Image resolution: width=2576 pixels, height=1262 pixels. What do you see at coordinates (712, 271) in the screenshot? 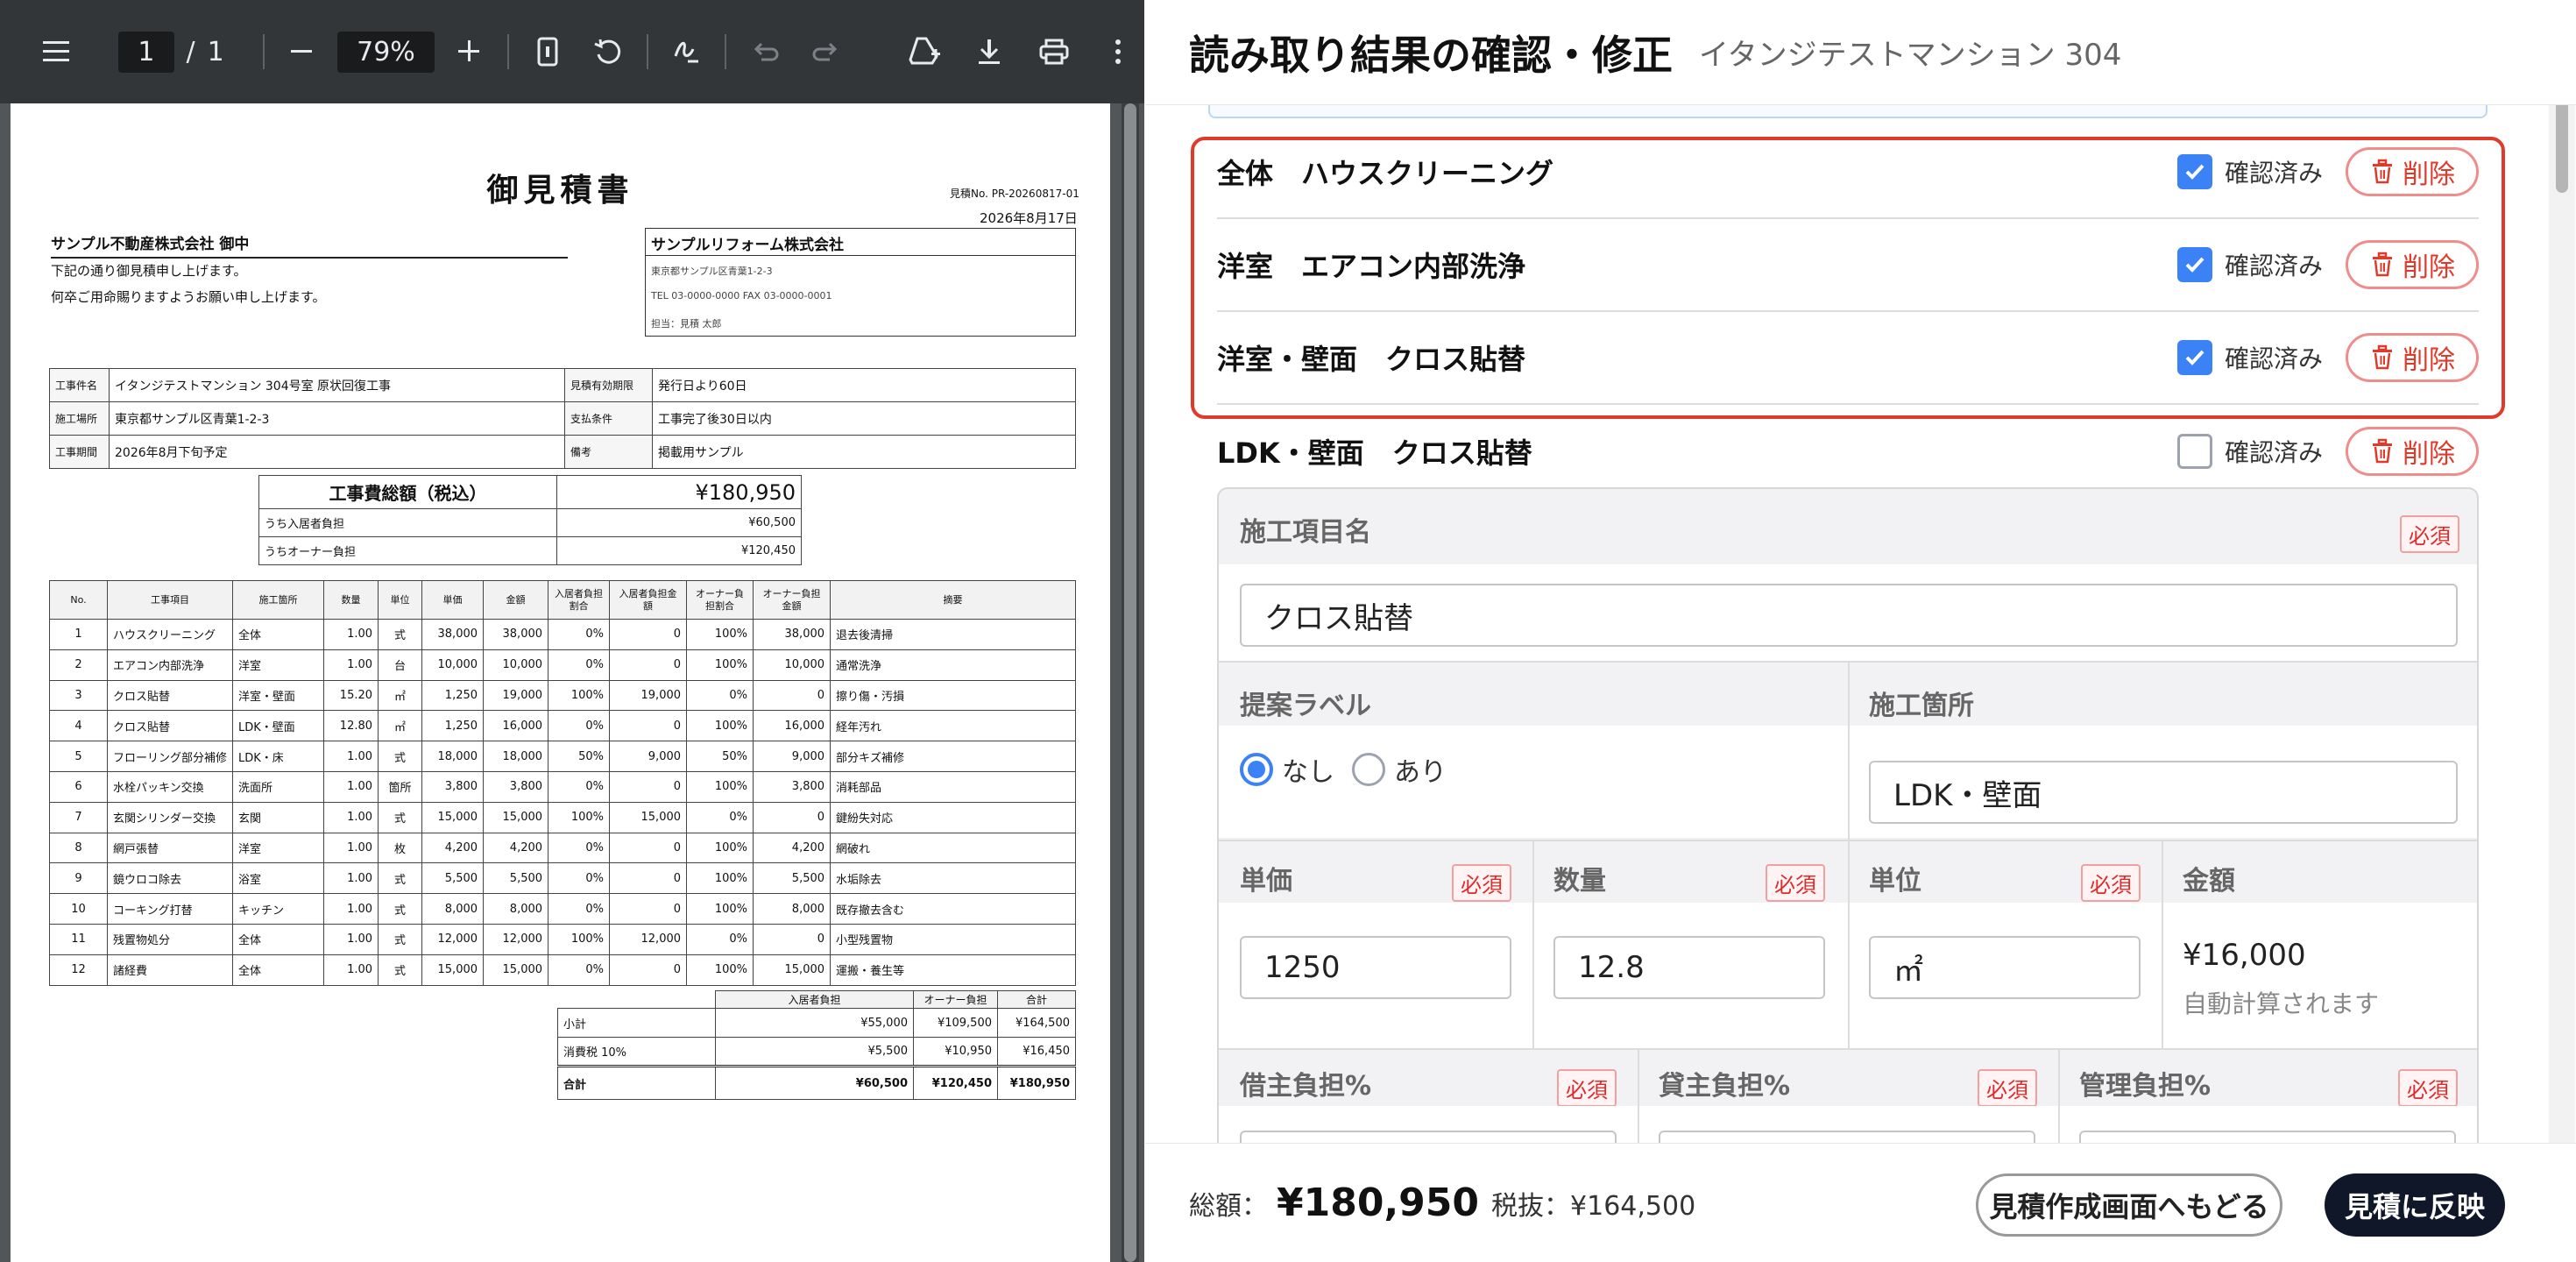
I see `company-address: 東京都サンプル区青葉1-2-3` at bounding box center [712, 271].